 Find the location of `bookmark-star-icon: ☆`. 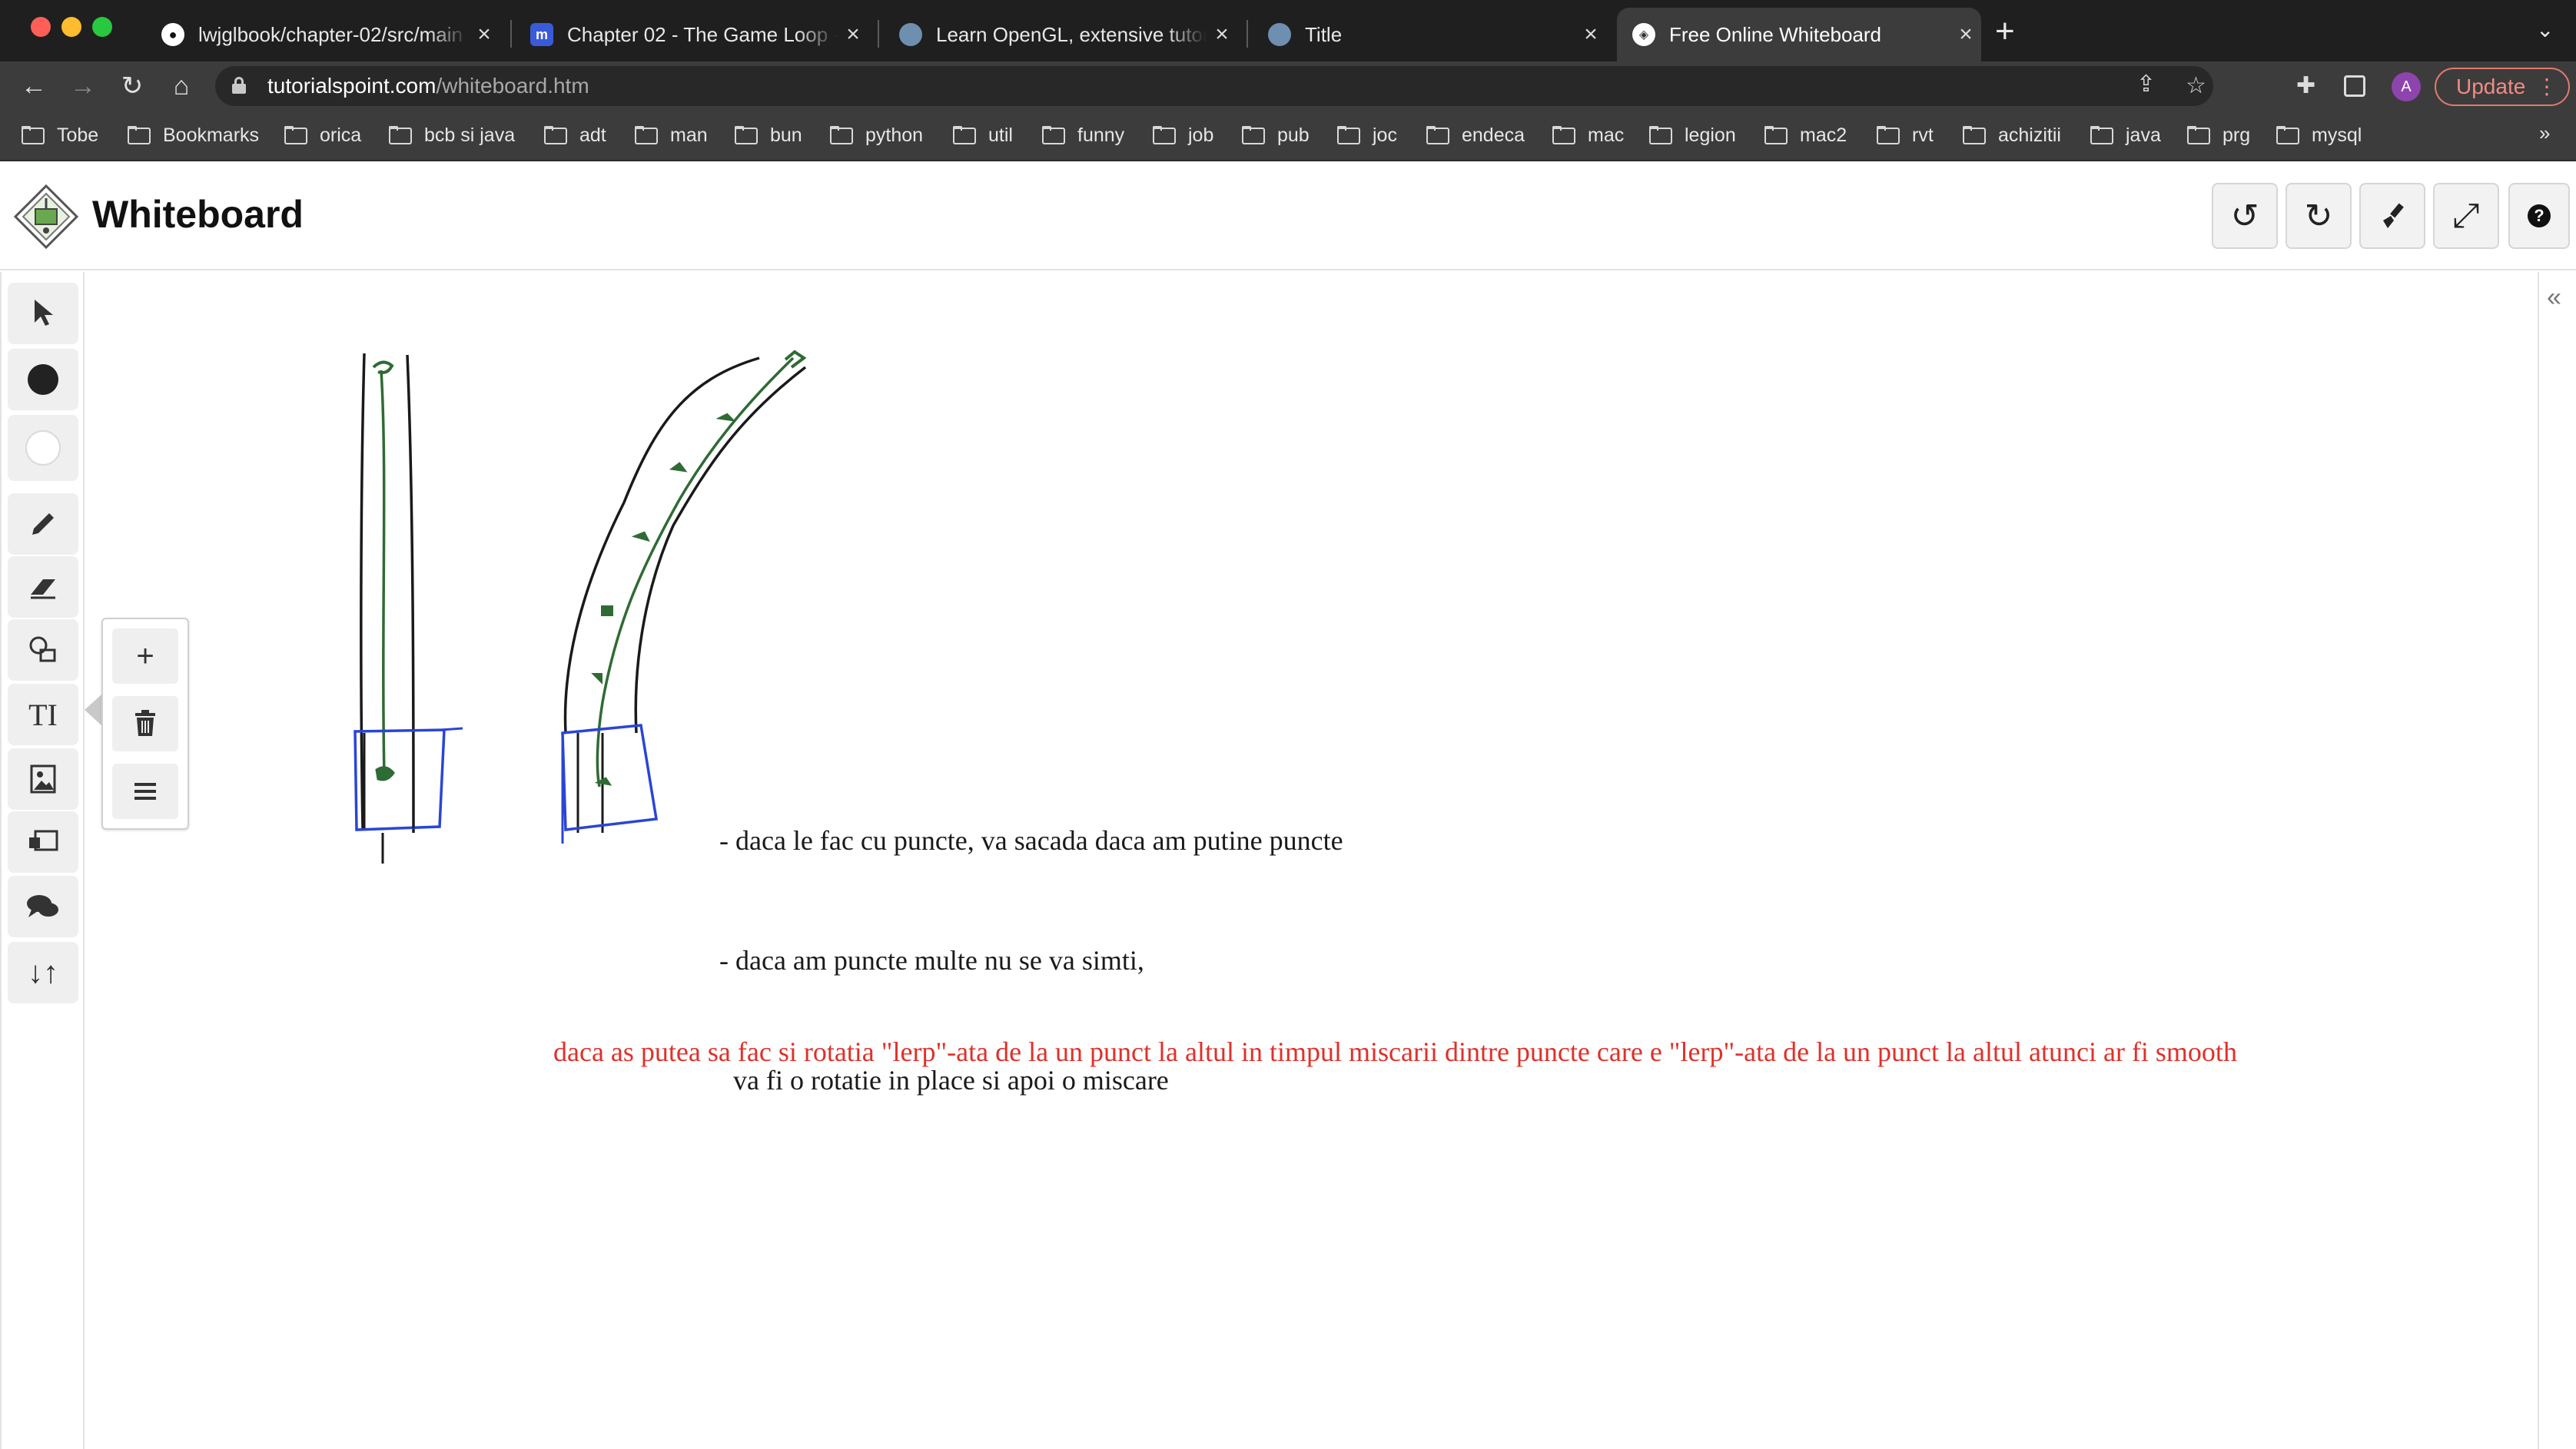

bookmark-star-icon: ☆ is located at coordinates (2196, 85).